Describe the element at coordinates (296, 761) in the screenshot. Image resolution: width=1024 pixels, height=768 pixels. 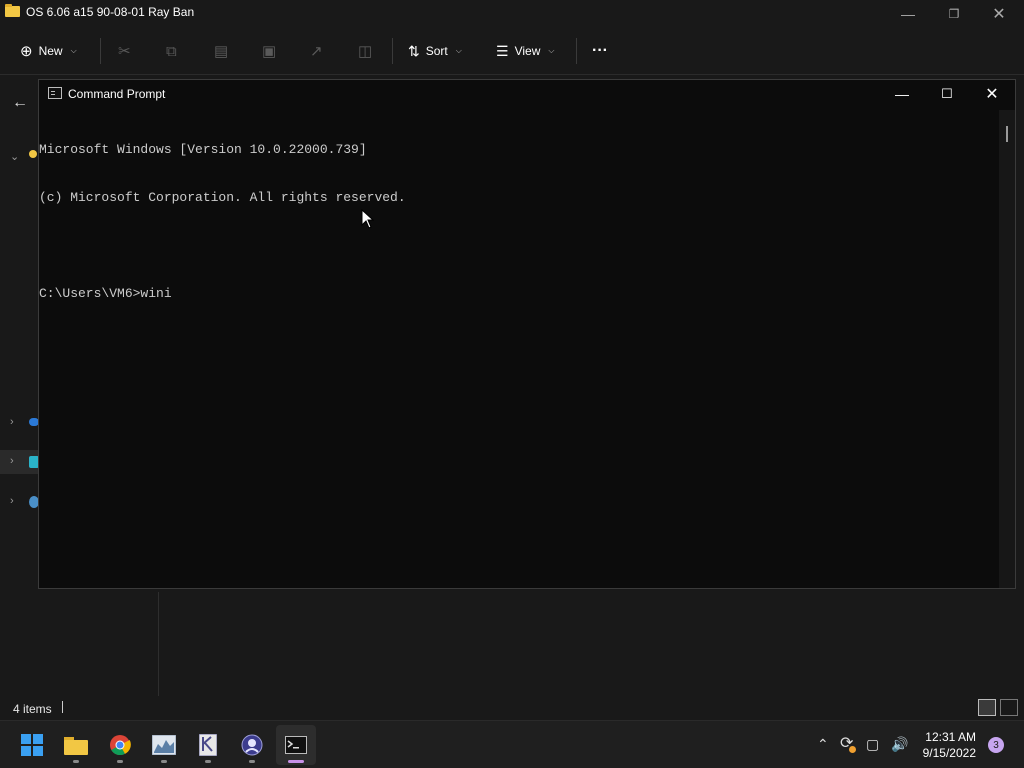
I see `active-indicator` at that location.